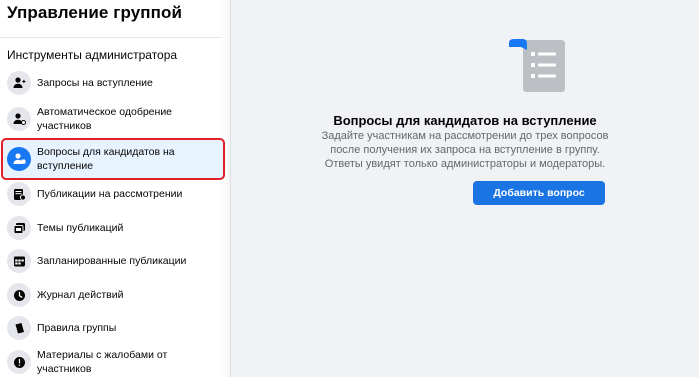 This screenshot has width=699, height=377. What do you see at coordinates (19, 119) in the screenshot?
I see `person-check-icon` at bounding box center [19, 119].